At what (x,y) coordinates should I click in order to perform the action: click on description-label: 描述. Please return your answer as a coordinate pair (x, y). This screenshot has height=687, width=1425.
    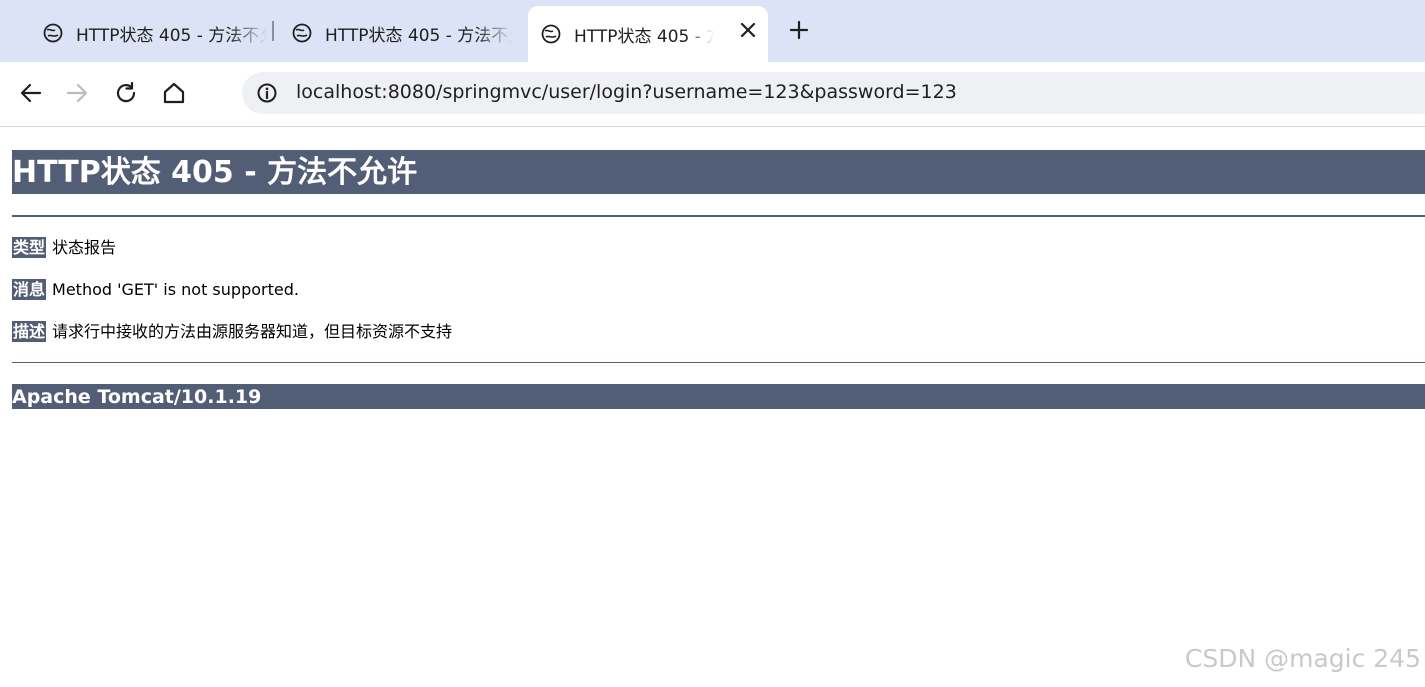
    Looking at the image, I should click on (29, 331).